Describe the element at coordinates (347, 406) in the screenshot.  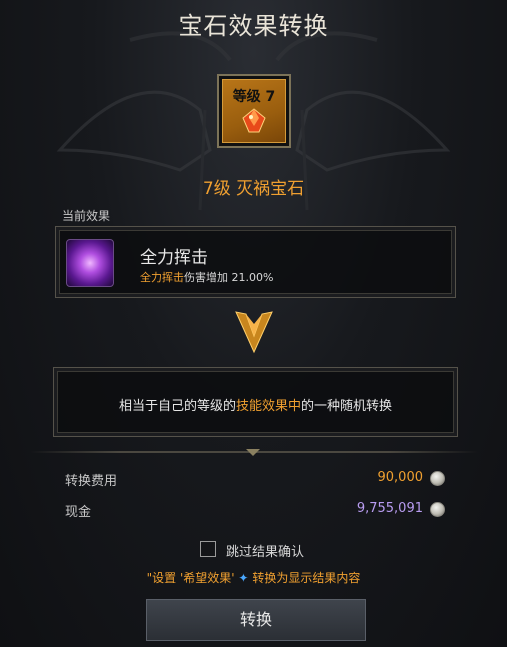
I see `conversion-text-after: 的一种随机转换` at that location.